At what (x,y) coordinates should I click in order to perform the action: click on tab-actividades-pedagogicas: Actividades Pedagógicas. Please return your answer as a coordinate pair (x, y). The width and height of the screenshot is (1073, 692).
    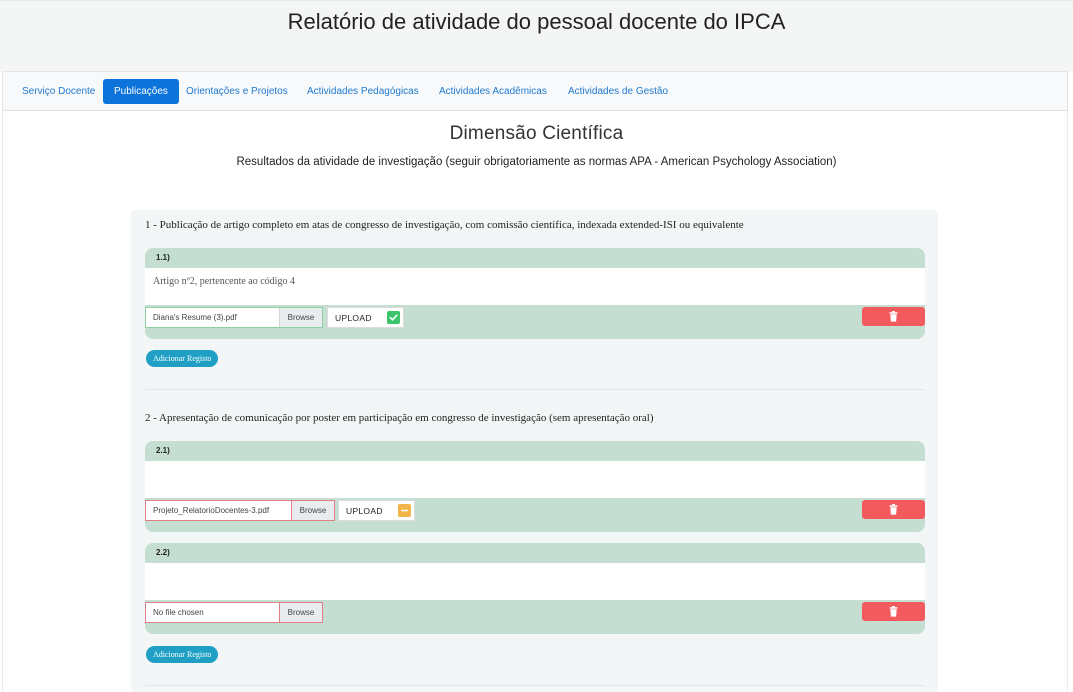
    Looking at the image, I should click on (363, 91).